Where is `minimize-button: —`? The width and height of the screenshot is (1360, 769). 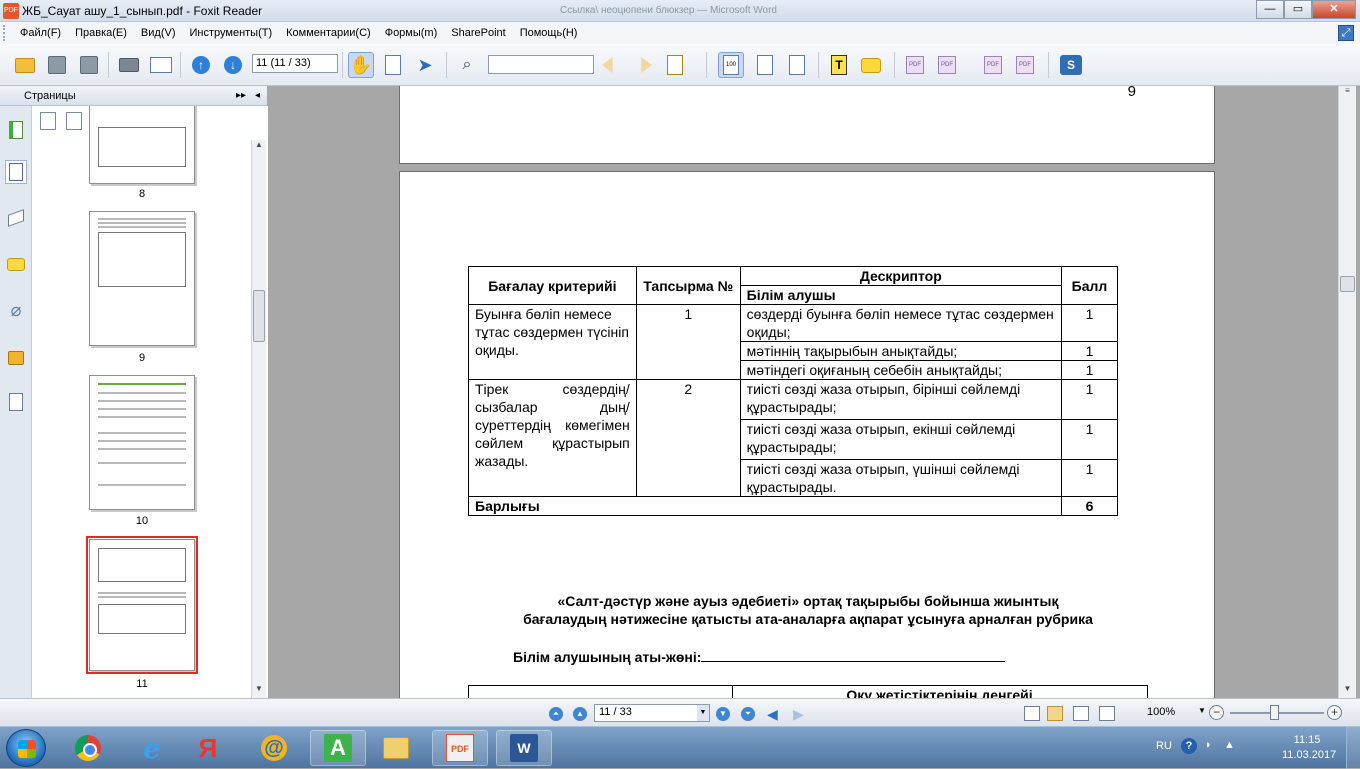
minimize-button: — is located at coordinates (1270, 9).